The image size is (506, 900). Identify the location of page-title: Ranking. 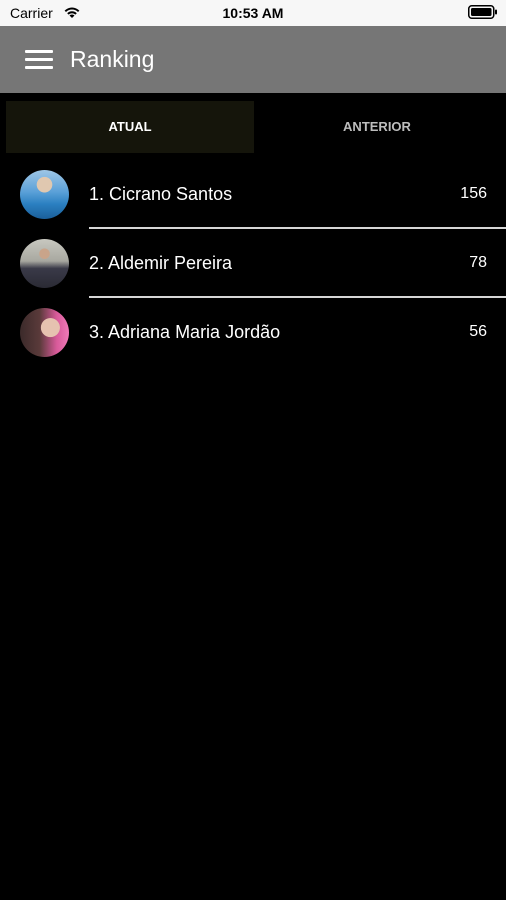
(112, 59).